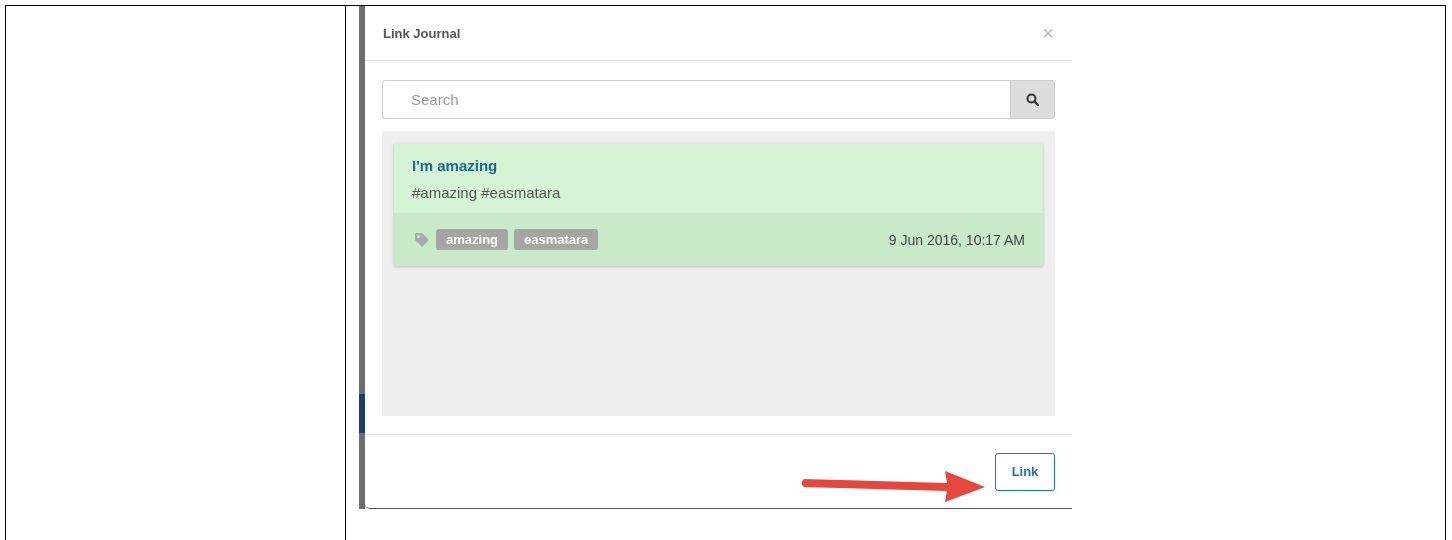 This screenshot has width=1452, height=540. What do you see at coordinates (718, 204) in the screenshot?
I see `journal-entry: I'm amazing #amazing #easmatara amazing easmatara 9 Jun 2016, 10:17 AM` at bounding box center [718, 204].